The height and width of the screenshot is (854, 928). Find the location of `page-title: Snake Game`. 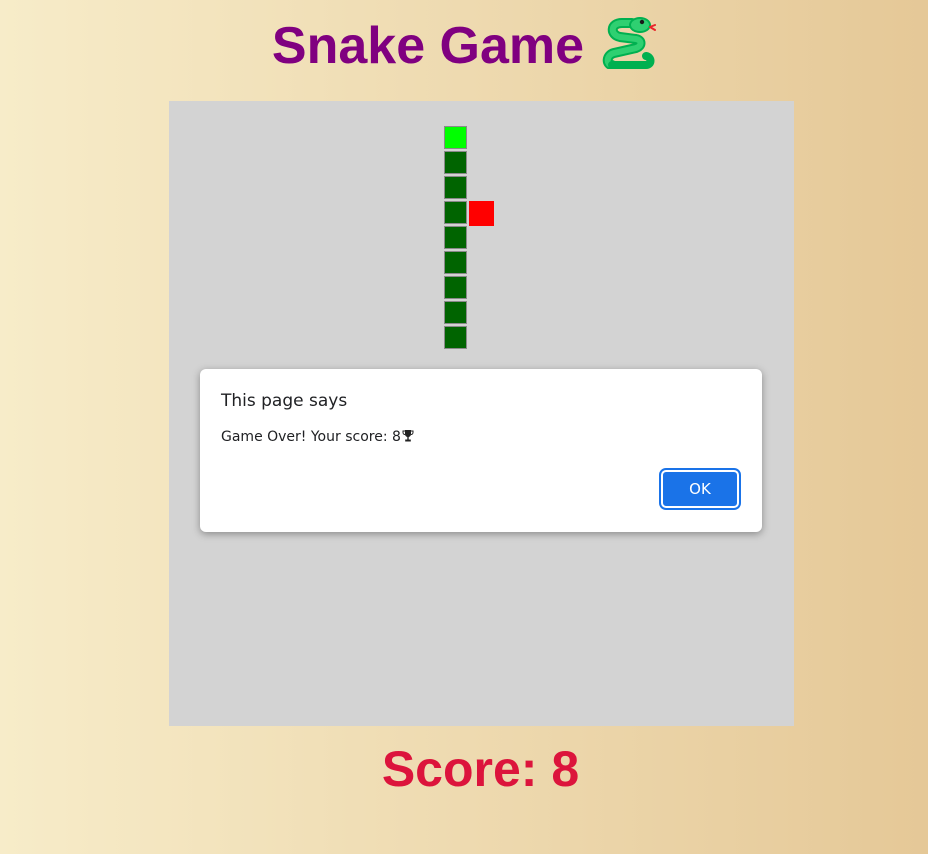

page-title: Snake Game is located at coordinates (464, 46).